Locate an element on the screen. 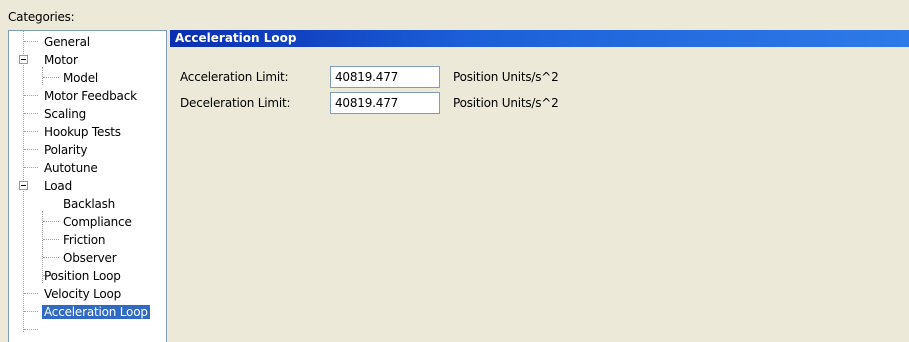  tree-item-label: Hookup Tests is located at coordinates (82, 132).